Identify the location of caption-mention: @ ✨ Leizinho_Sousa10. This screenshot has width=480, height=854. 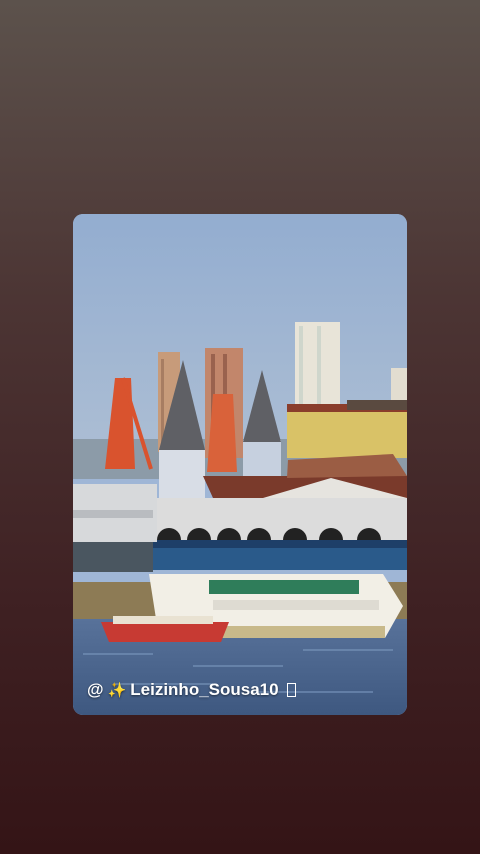
(191, 690).